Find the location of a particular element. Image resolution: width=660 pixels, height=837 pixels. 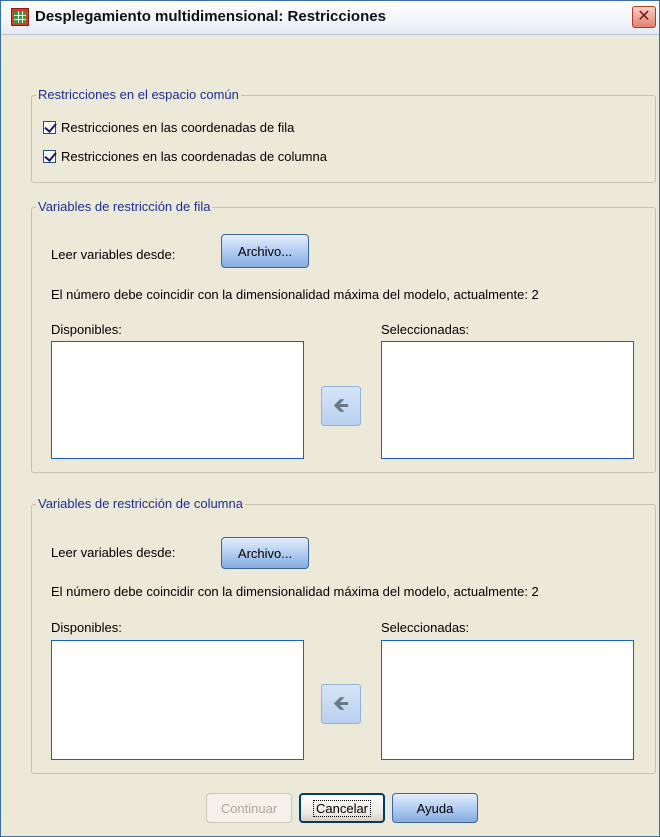

row-read-label: Leer variables desde: is located at coordinates (113, 254).